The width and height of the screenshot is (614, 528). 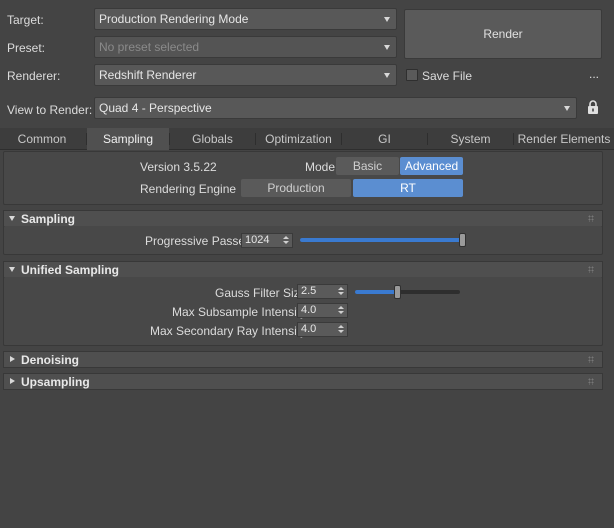 What do you see at coordinates (309, 310) in the screenshot?
I see `max-subsample-intensity-value: 4.0` at bounding box center [309, 310].